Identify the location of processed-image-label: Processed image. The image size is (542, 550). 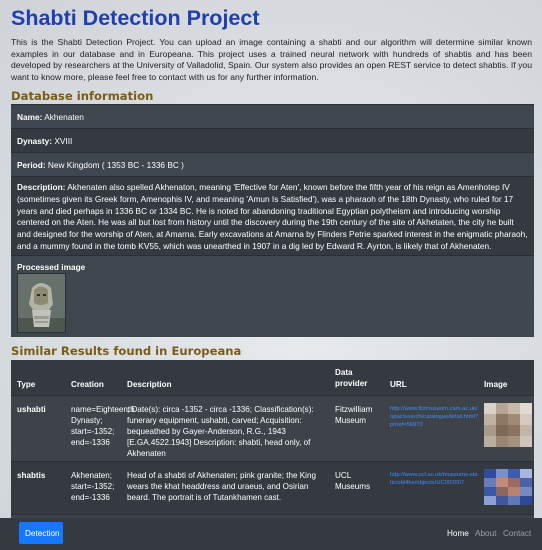
(51, 267).